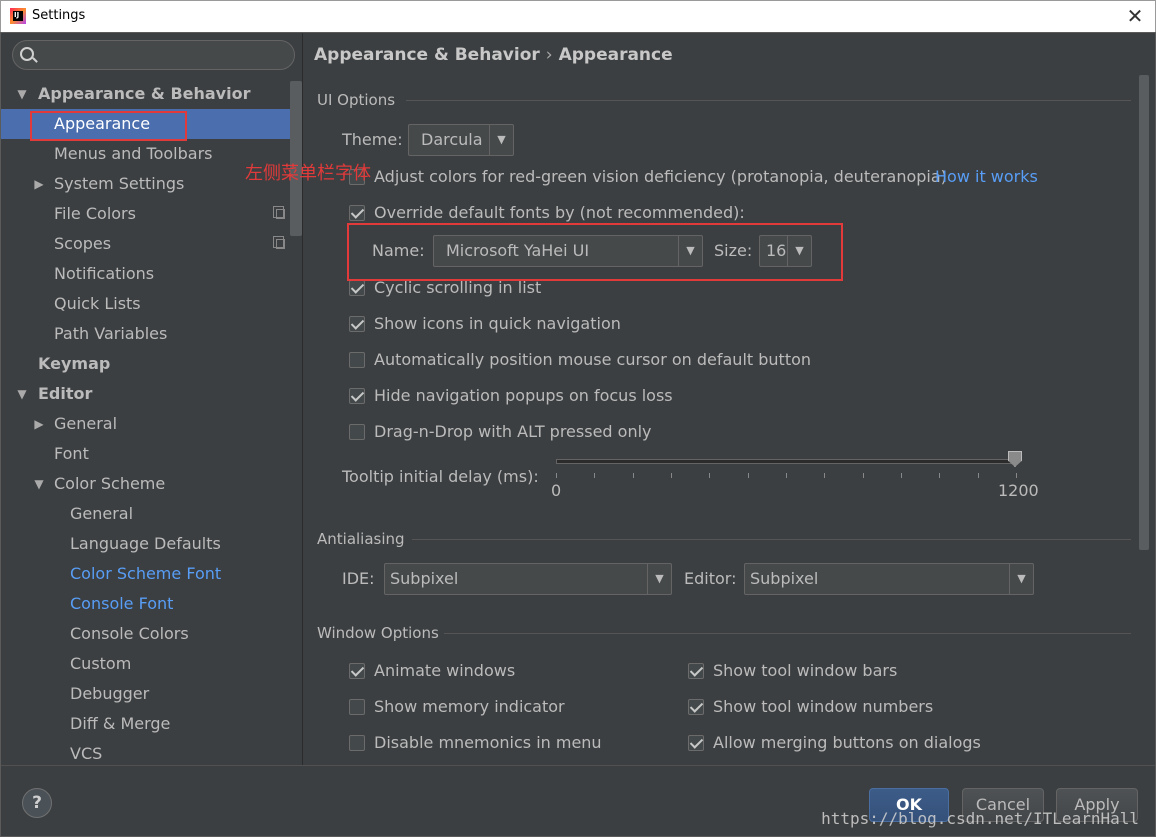 This screenshot has height=837, width=1156. What do you see at coordinates (357, 324) in the screenshot?
I see `show-icons-checkbox` at bounding box center [357, 324].